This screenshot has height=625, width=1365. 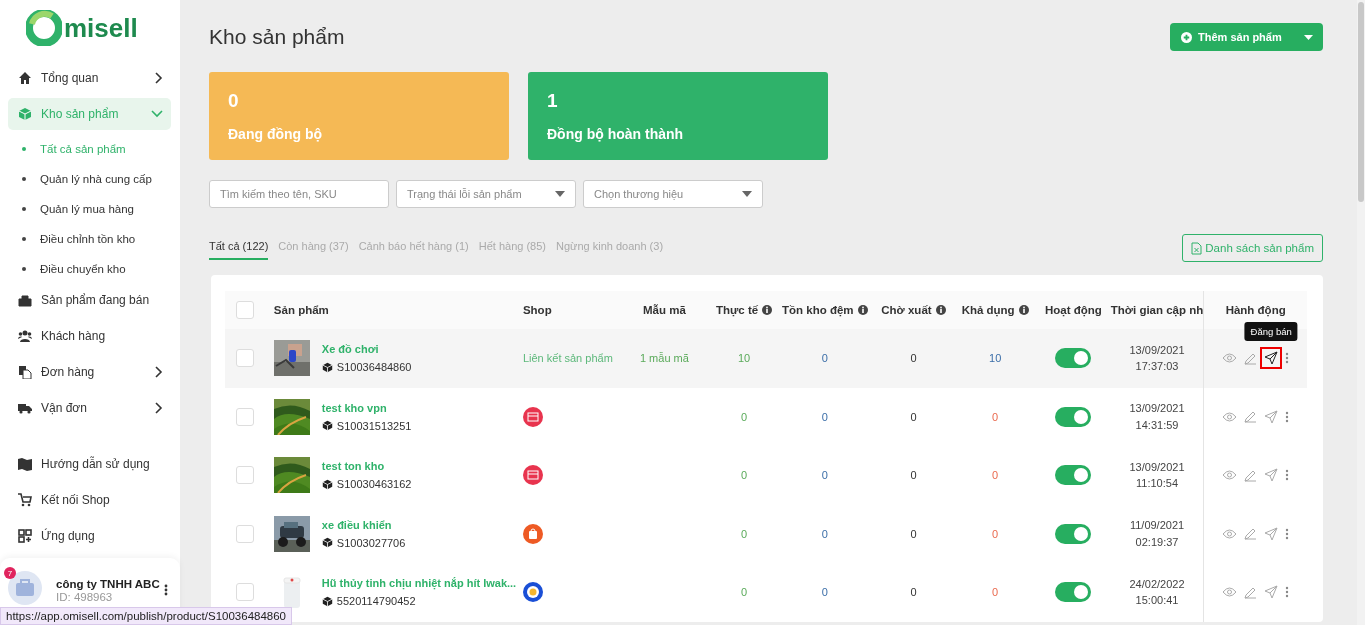 What do you see at coordinates (25, 464) in the screenshot?
I see `map-icon` at bounding box center [25, 464].